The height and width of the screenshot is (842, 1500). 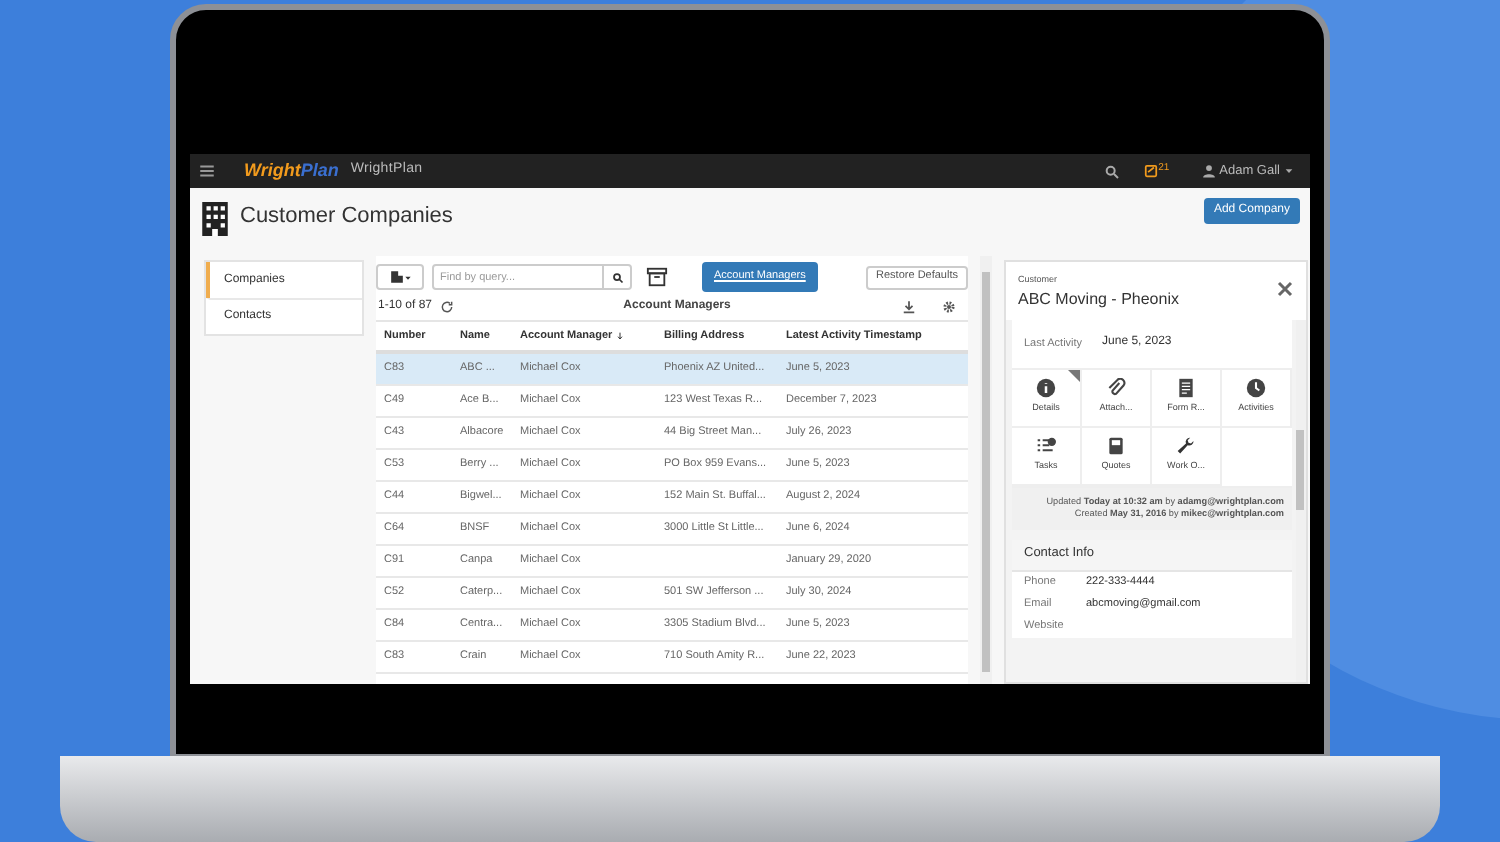 What do you see at coordinates (1074, 375) in the screenshot?
I see `corner-marker` at bounding box center [1074, 375].